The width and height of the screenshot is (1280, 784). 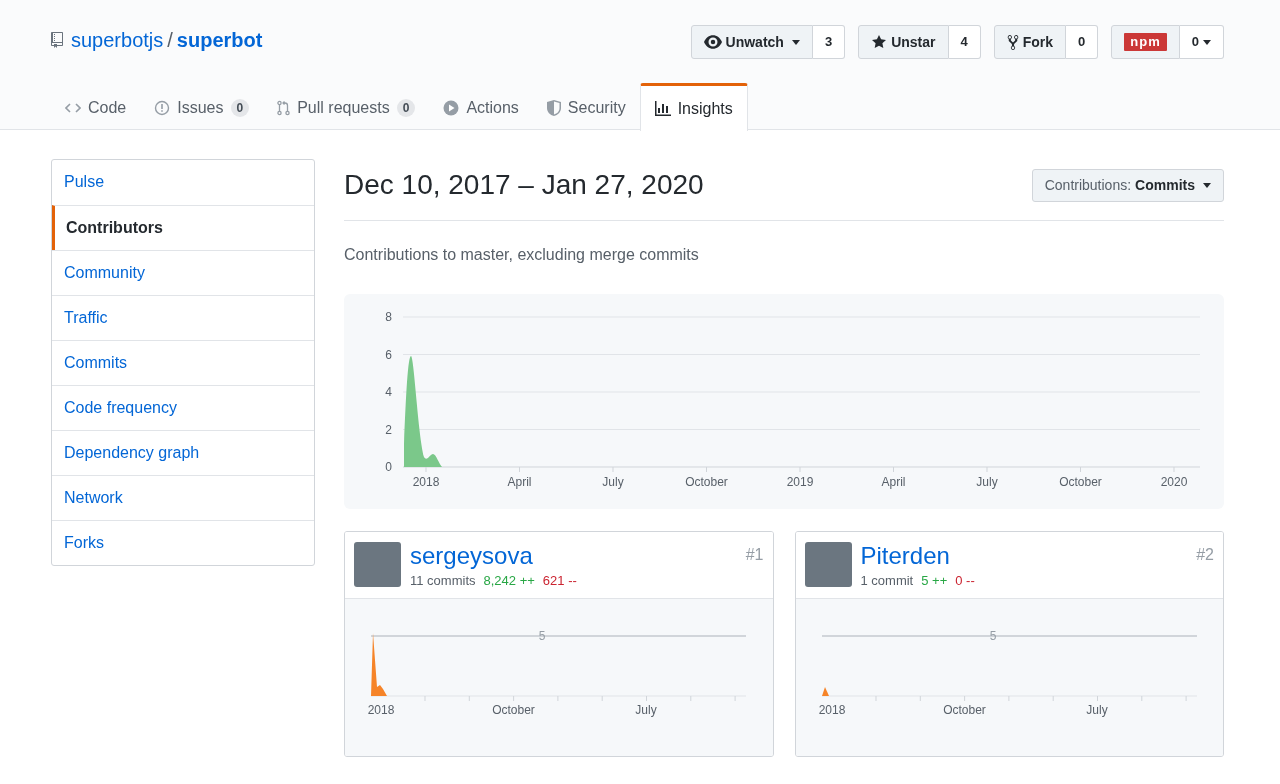 What do you see at coordinates (522, 255) in the screenshot?
I see `chart-subtitle: Contributions to master, excluding merge commits` at bounding box center [522, 255].